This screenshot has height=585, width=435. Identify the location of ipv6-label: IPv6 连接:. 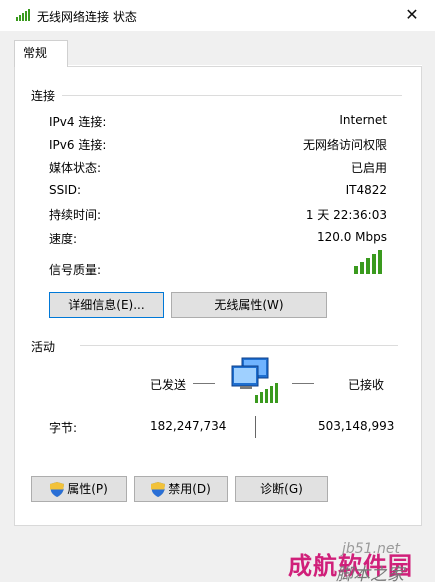
(78, 145).